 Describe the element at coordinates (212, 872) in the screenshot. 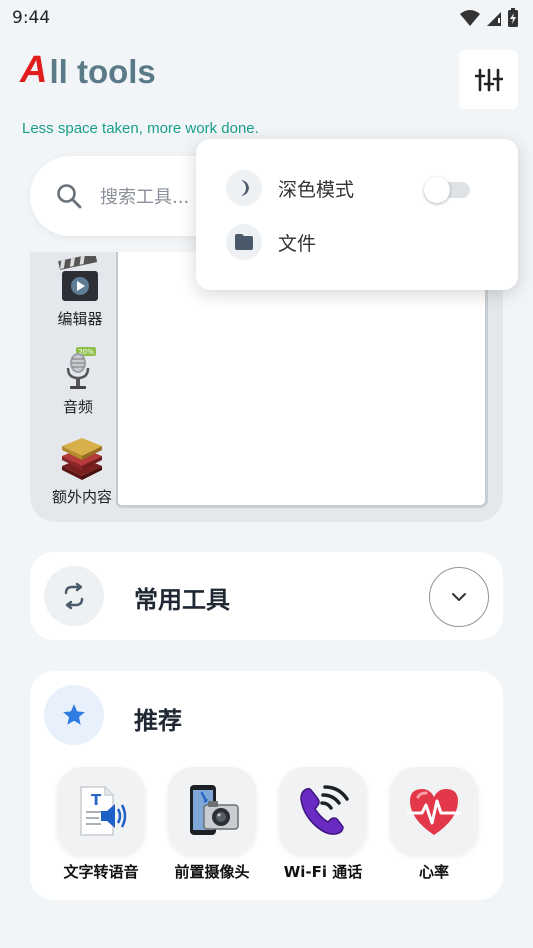

I see `tool-label: 前置摄像头` at that location.